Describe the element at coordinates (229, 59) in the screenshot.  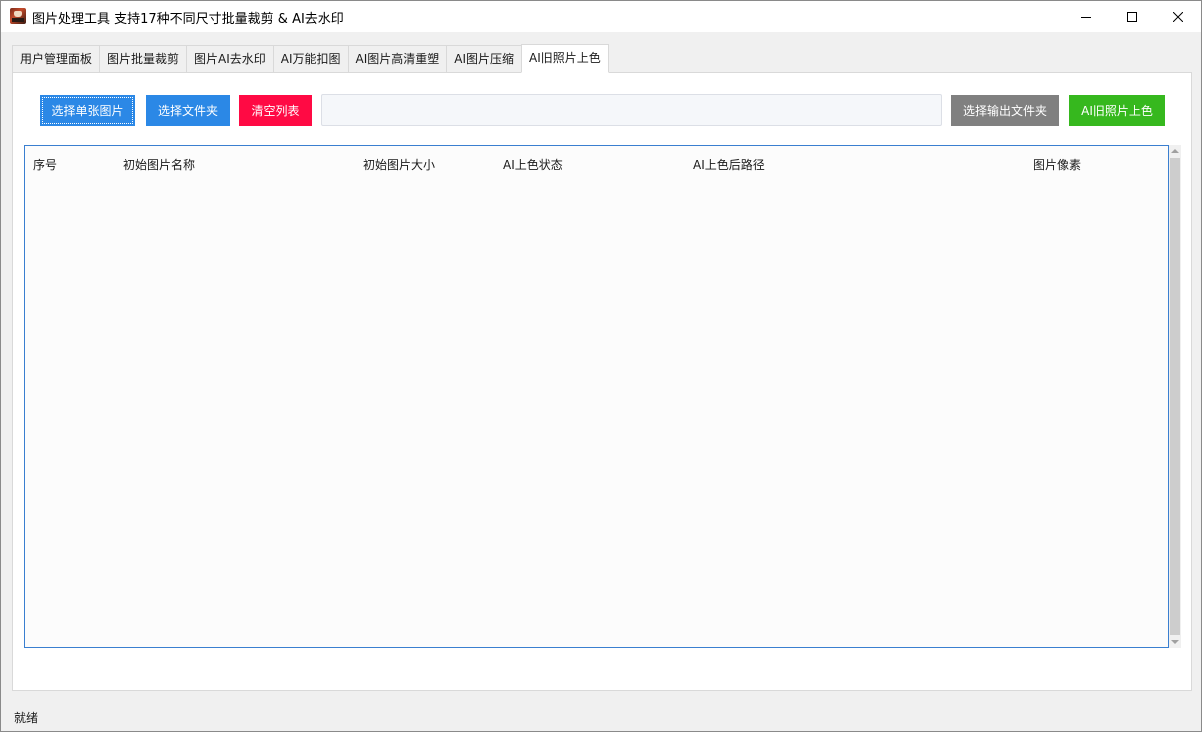
I see `tab-ai-watermark-removal: 图片AI去水印` at that location.